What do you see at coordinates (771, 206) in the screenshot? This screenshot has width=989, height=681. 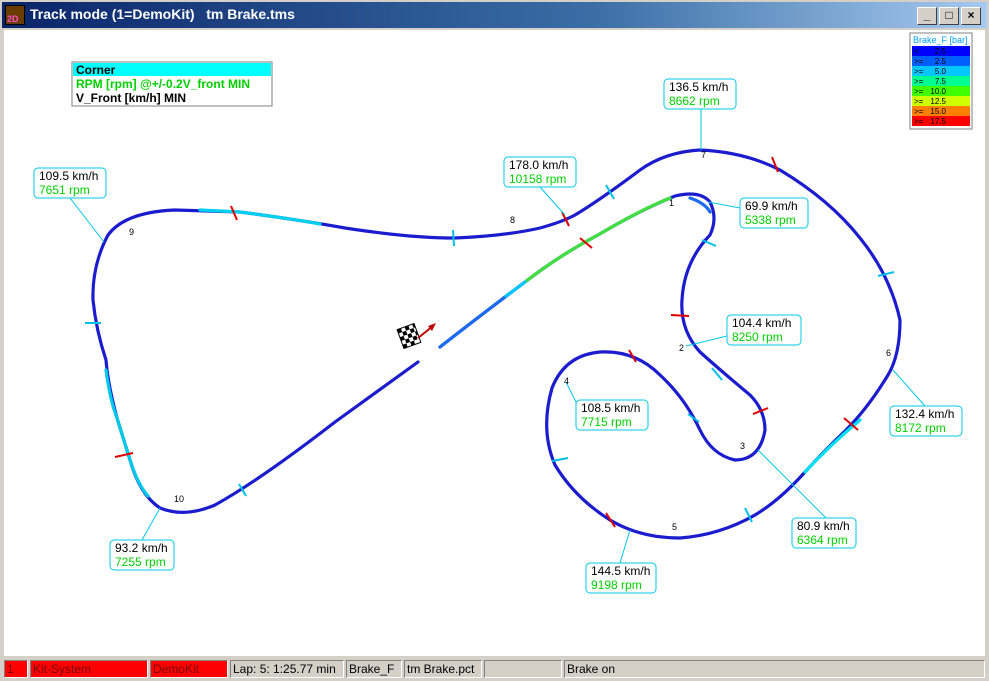 I see `corner-speed: 69.9 km/h` at bounding box center [771, 206].